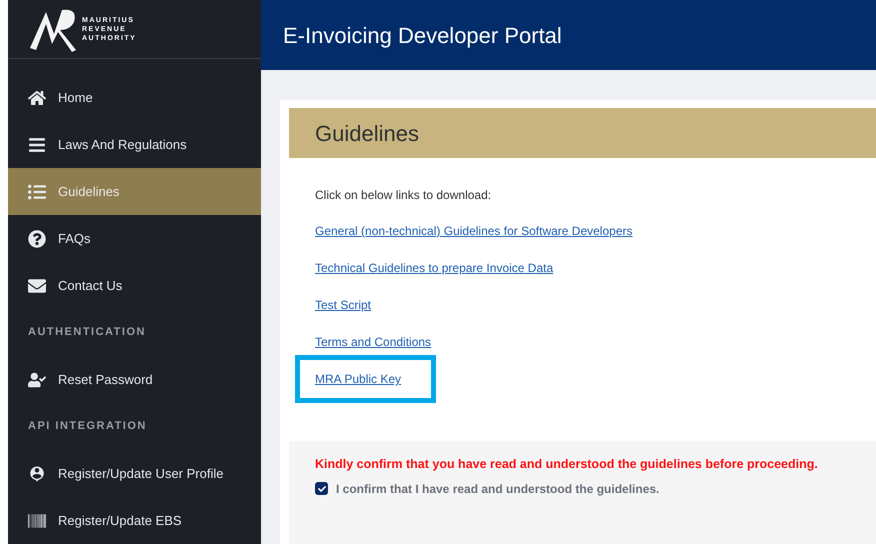 The height and width of the screenshot is (544, 876). Describe the element at coordinates (37, 521) in the screenshot. I see `barcode-icon` at that location.